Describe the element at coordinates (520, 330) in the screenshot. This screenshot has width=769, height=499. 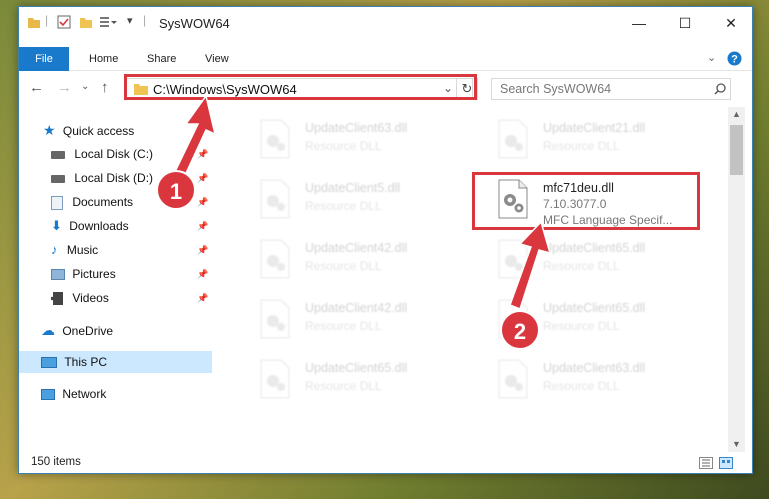
I see `step-badge-2: 2` at that location.